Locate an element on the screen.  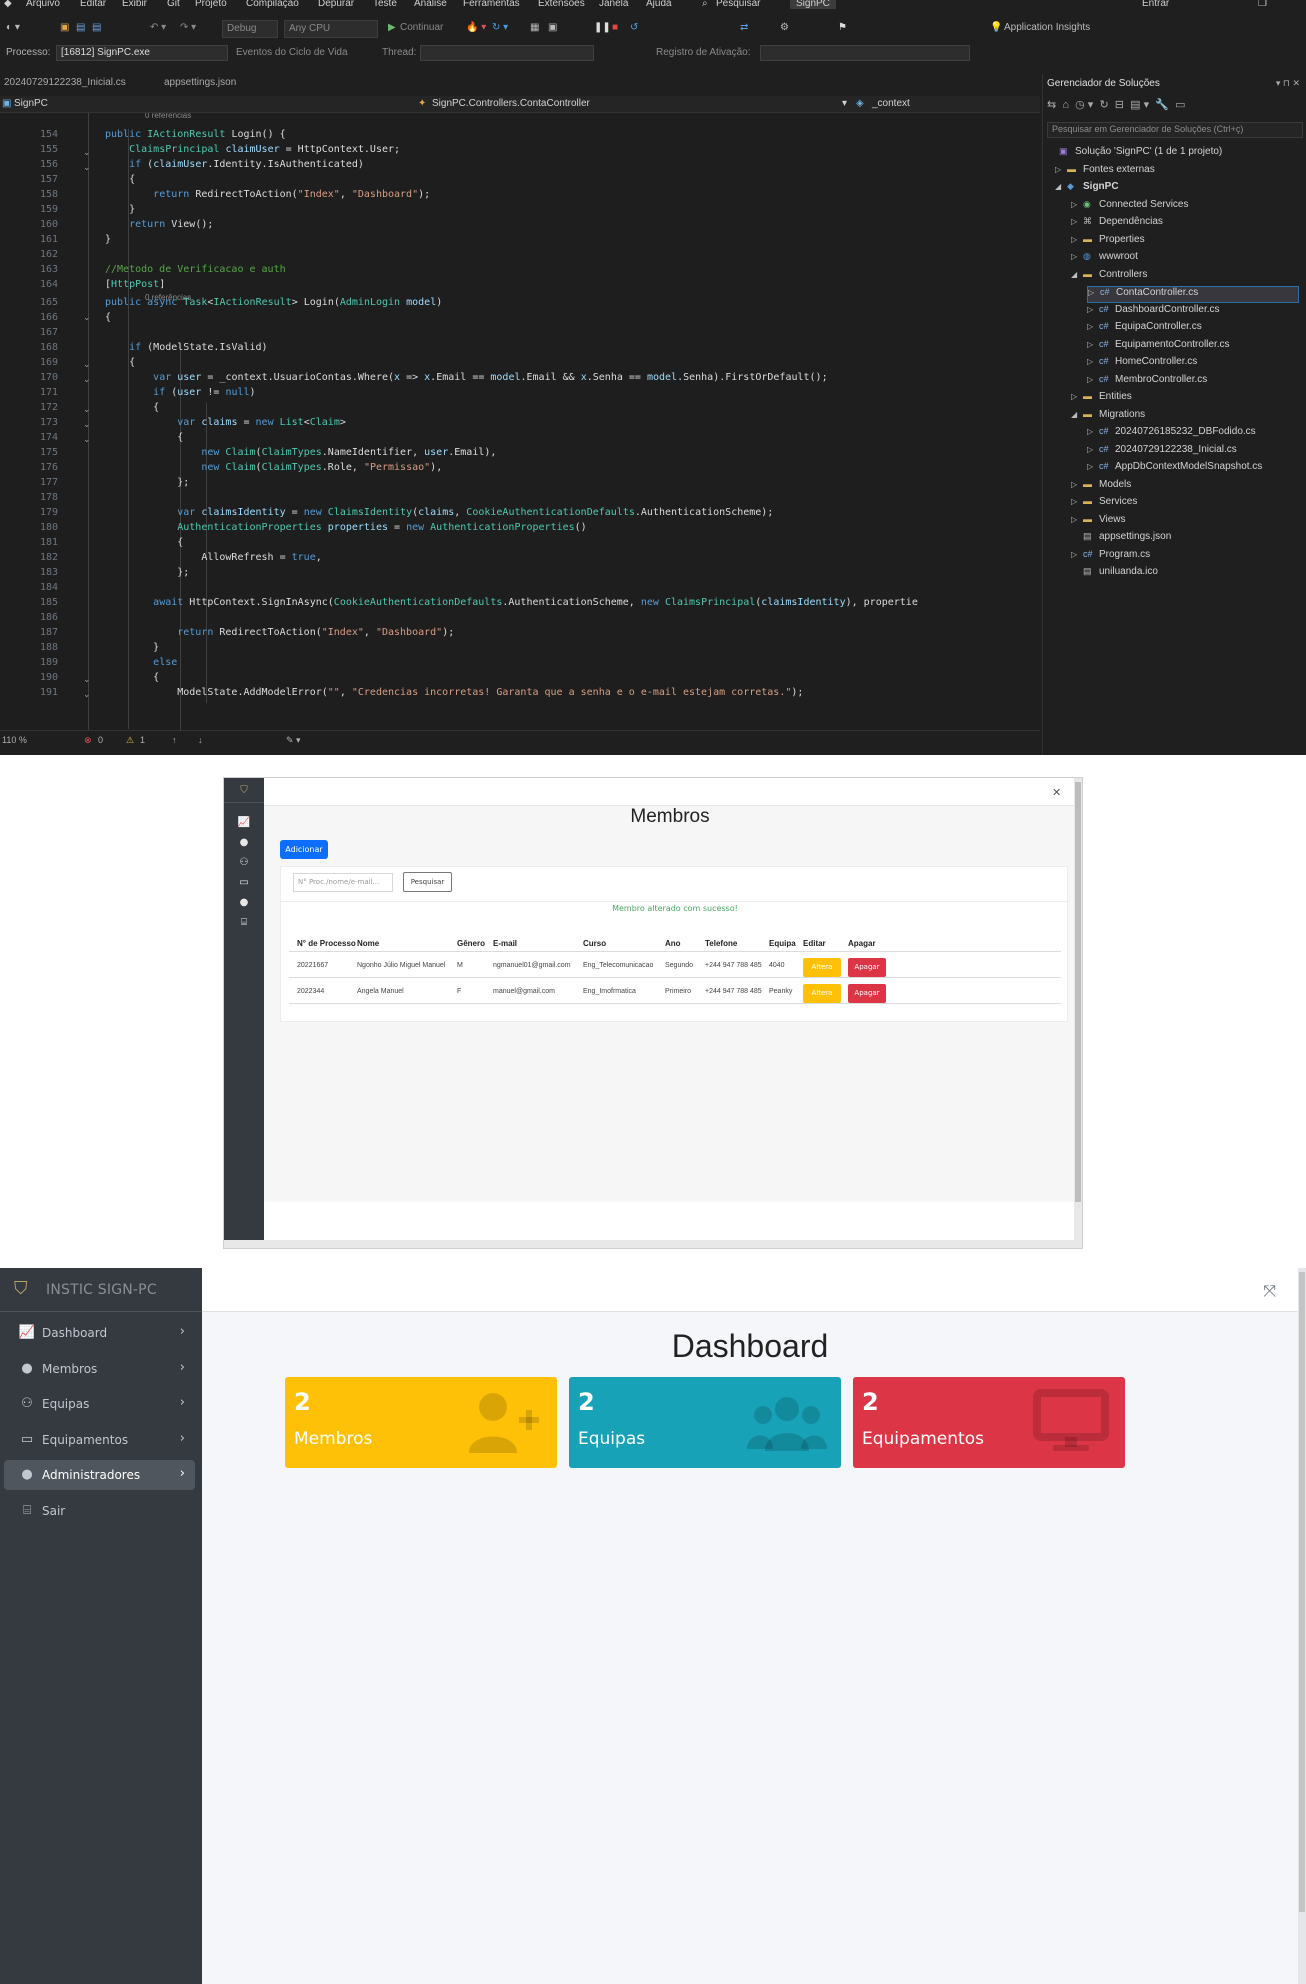
refresh-icon: ↻ ▾ is located at coordinates (500, 29).